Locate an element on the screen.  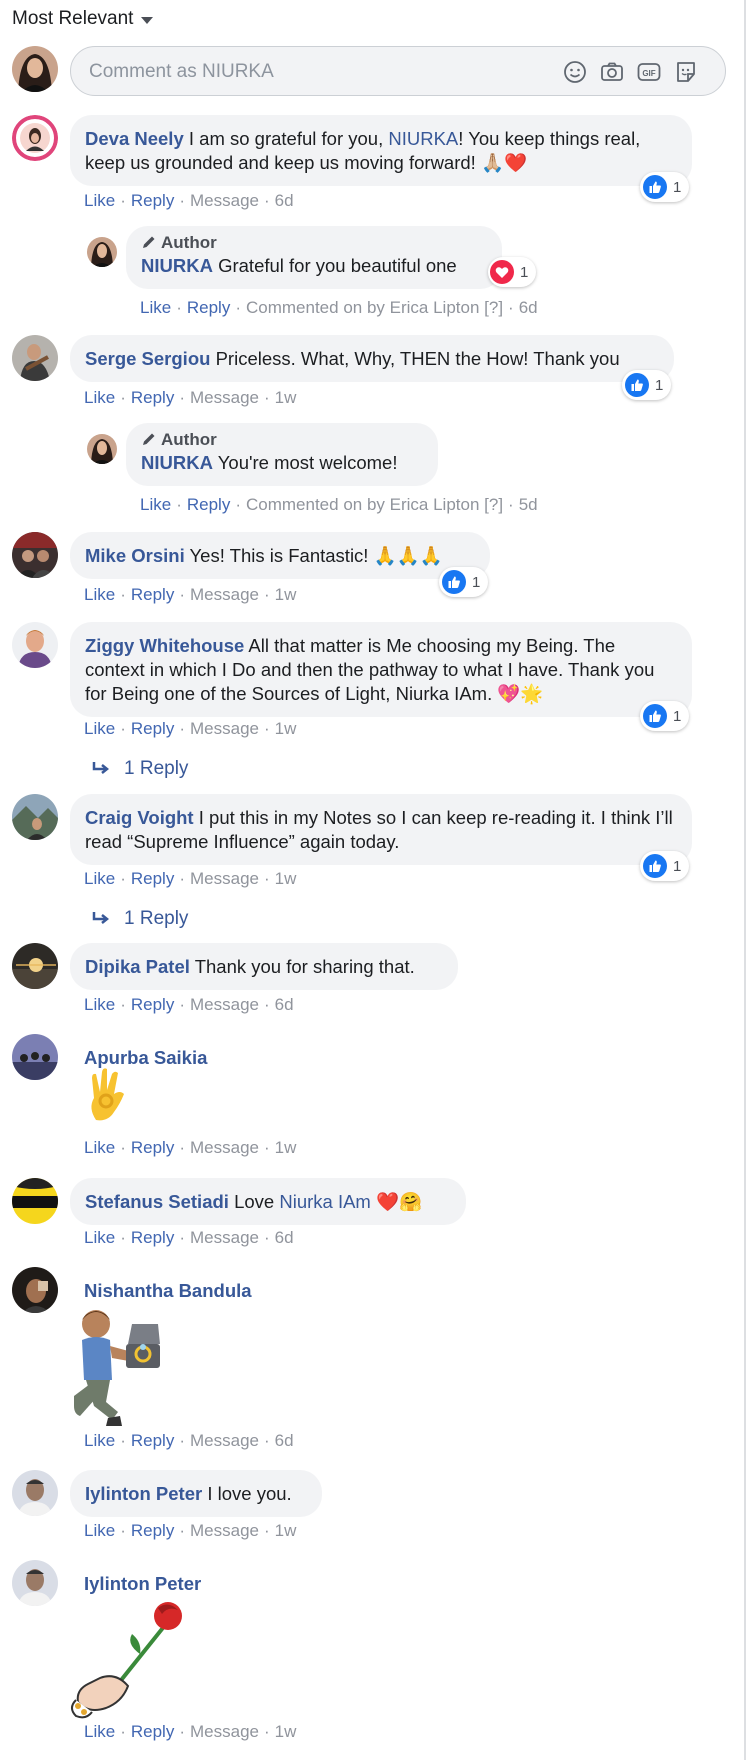
comment-mention: Niurka IAm is located at coordinates (325, 1201).